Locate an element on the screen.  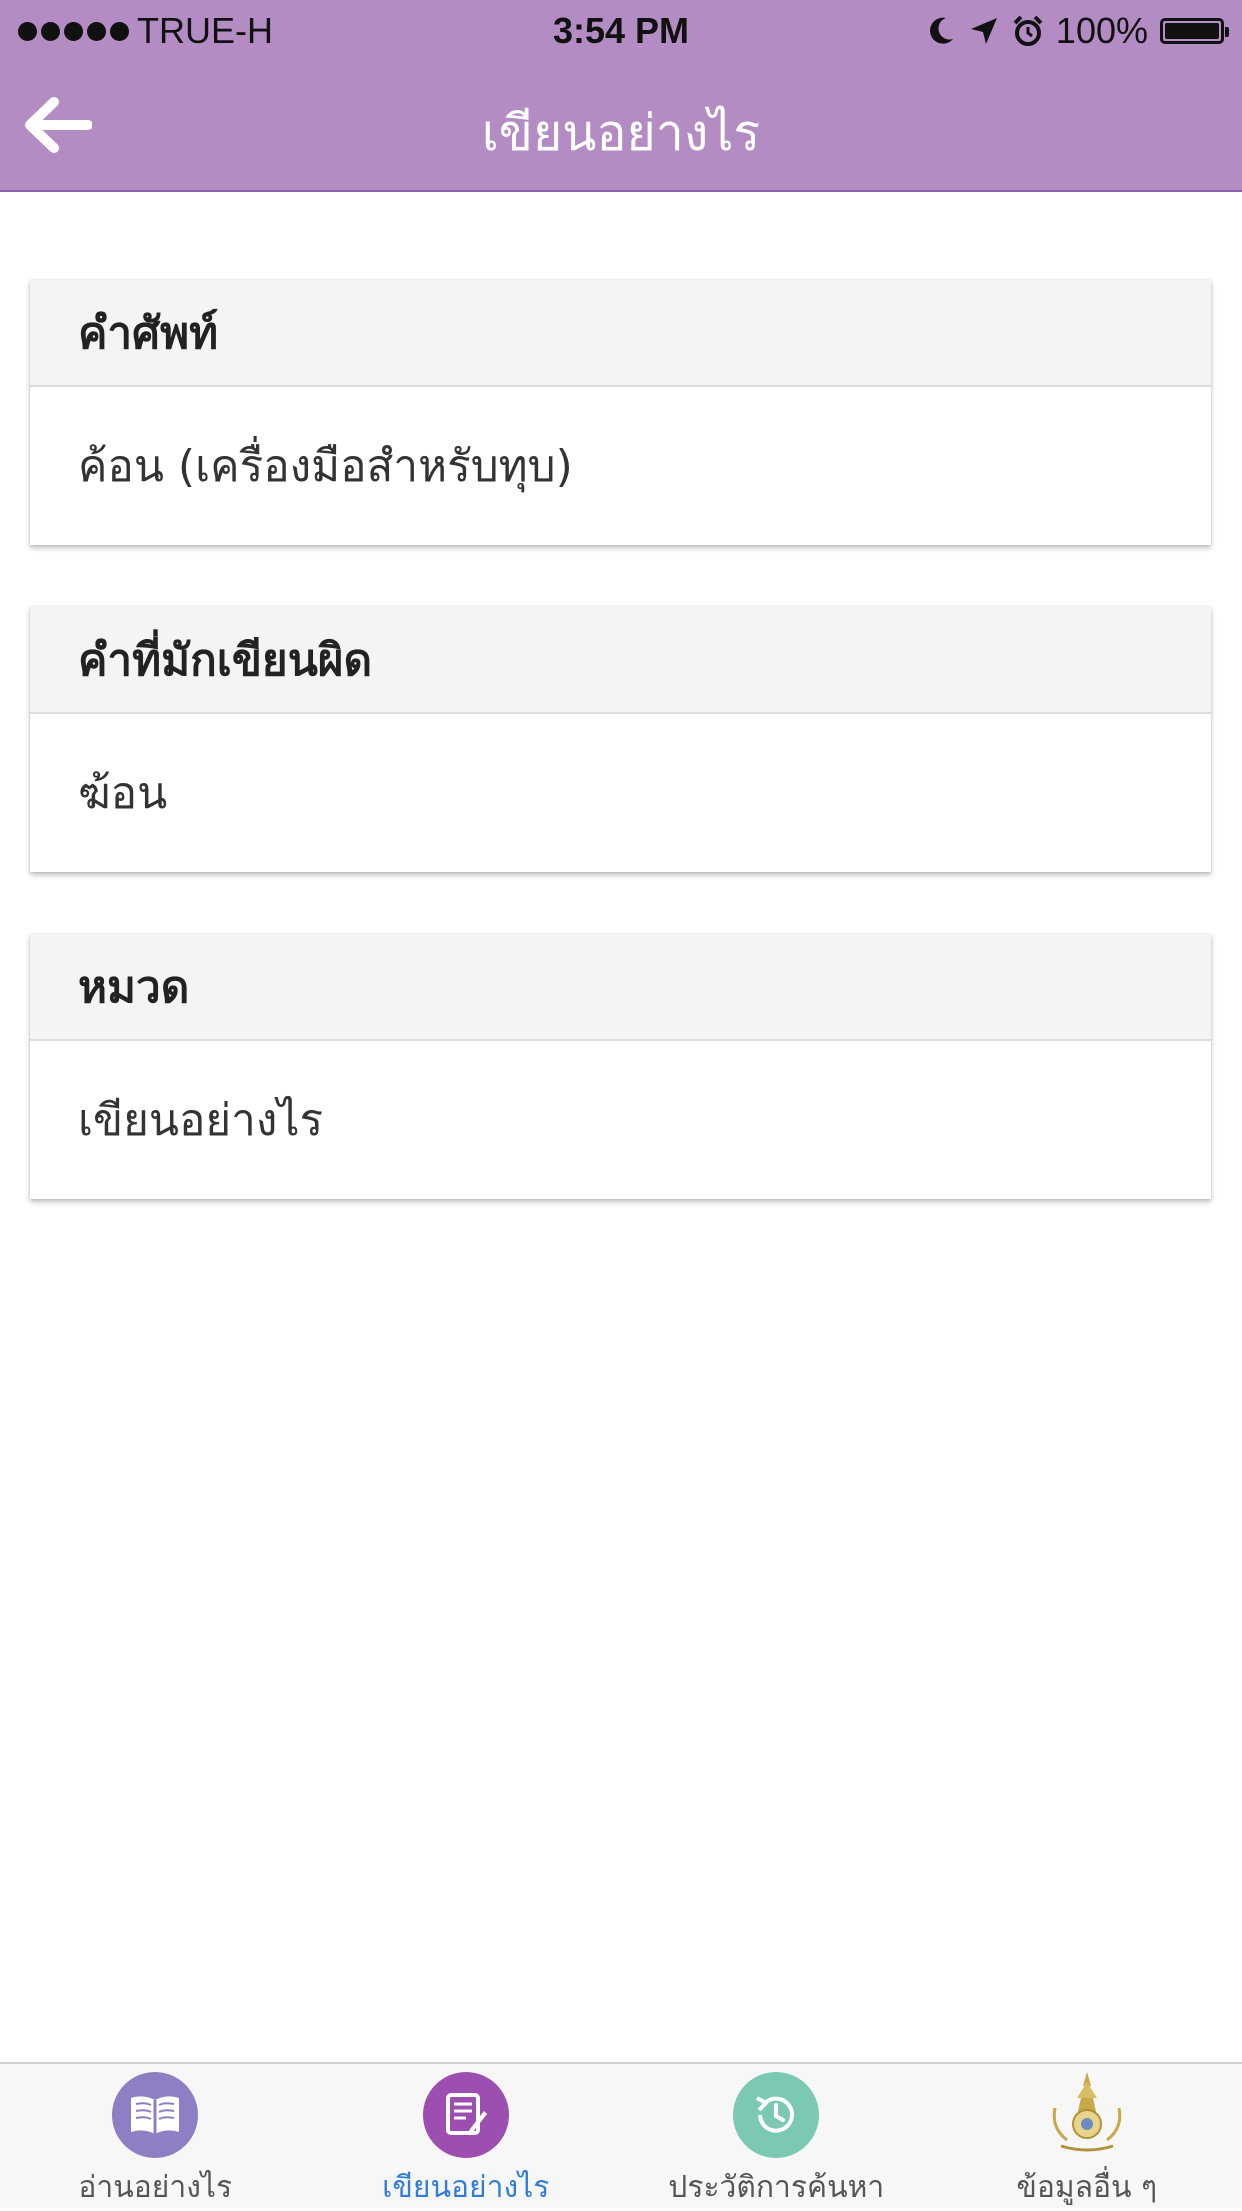
app-header: TRUE-H 3:54 PM 100% is located at coordinates (621, 96).